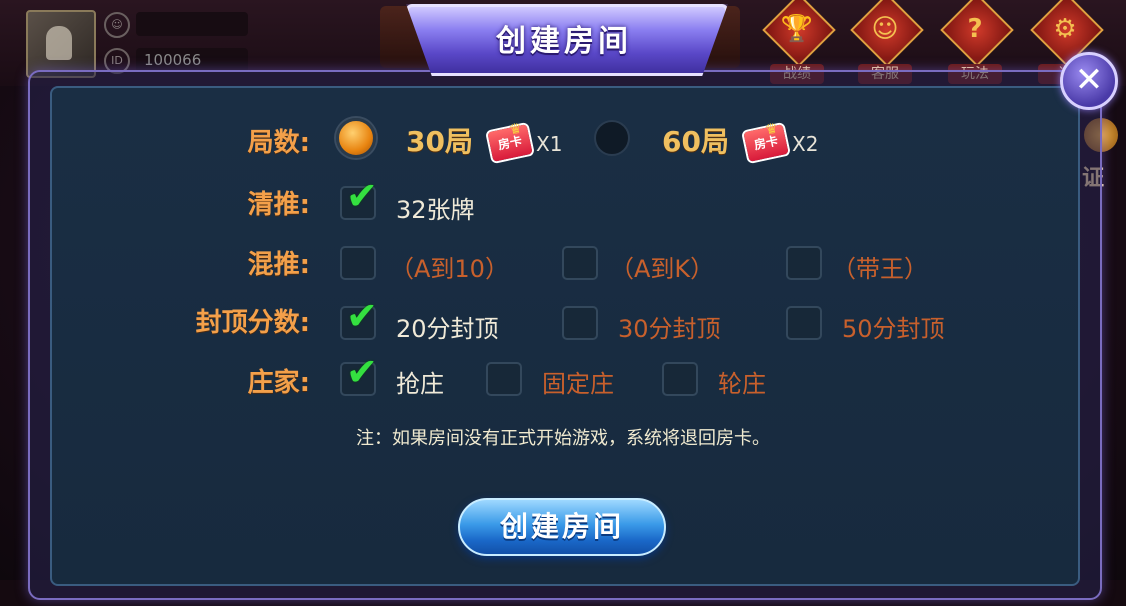  What do you see at coordinates (192, 24) in the screenshot?
I see `user-name` at bounding box center [192, 24].